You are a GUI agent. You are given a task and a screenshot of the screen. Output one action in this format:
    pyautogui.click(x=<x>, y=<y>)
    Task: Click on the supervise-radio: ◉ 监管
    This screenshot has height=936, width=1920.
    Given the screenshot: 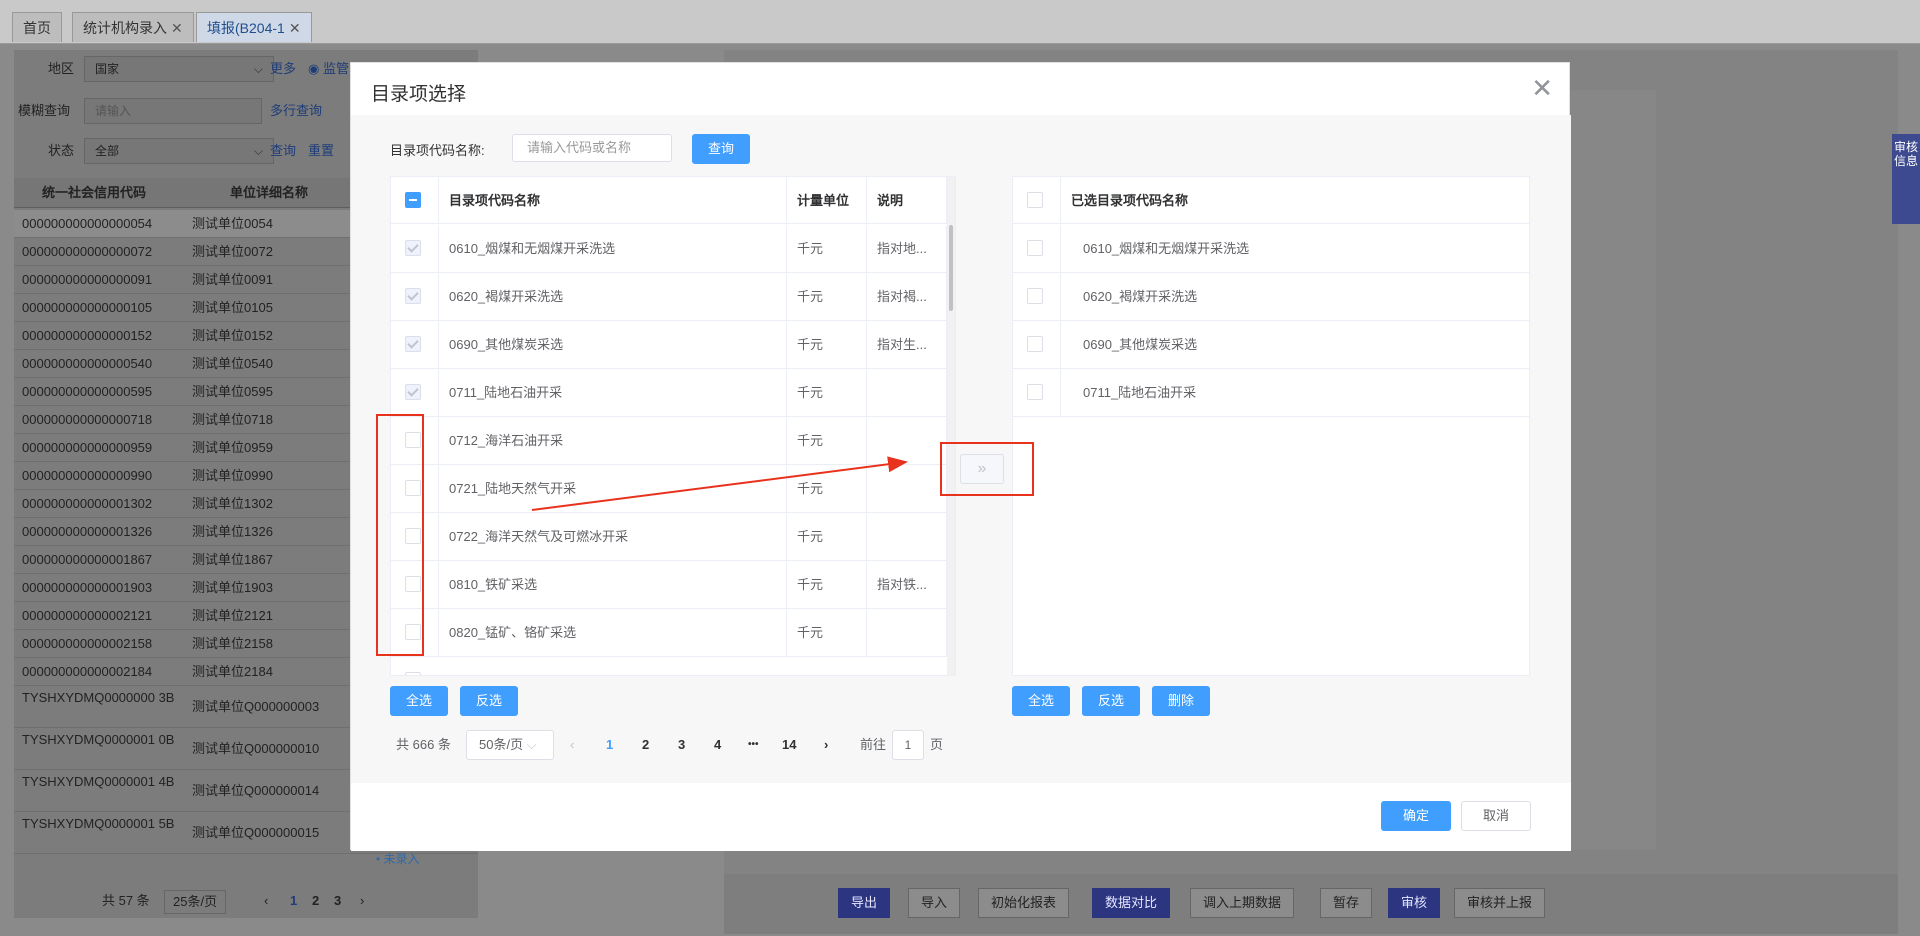 What is the action you would take?
    pyautogui.click(x=328, y=69)
    